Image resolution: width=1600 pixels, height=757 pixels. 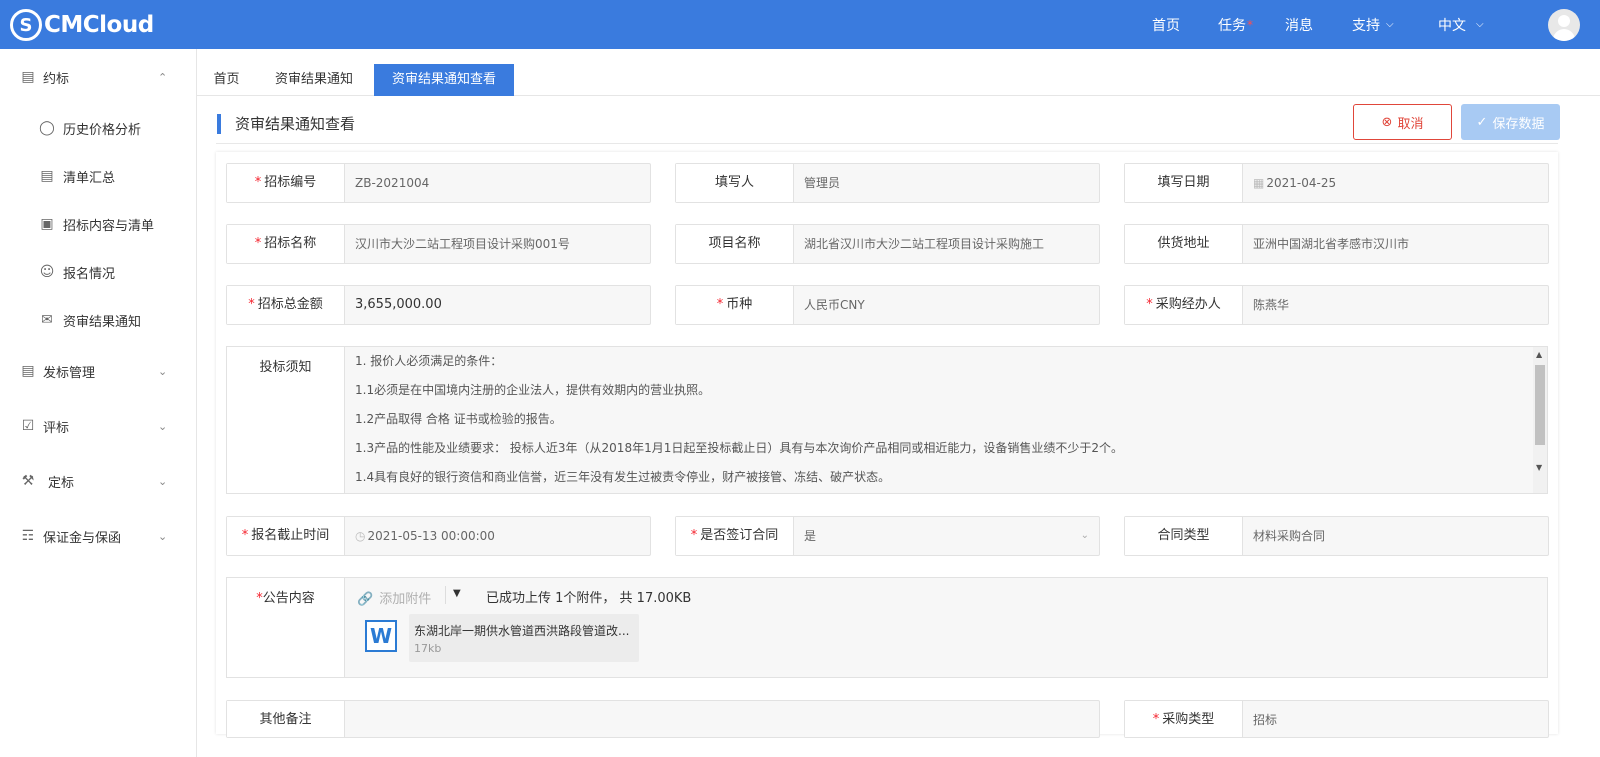 What do you see at coordinates (735, 536) in the screenshot?
I see `field-label: * 是否签订合同` at bounding box center [735, 536].